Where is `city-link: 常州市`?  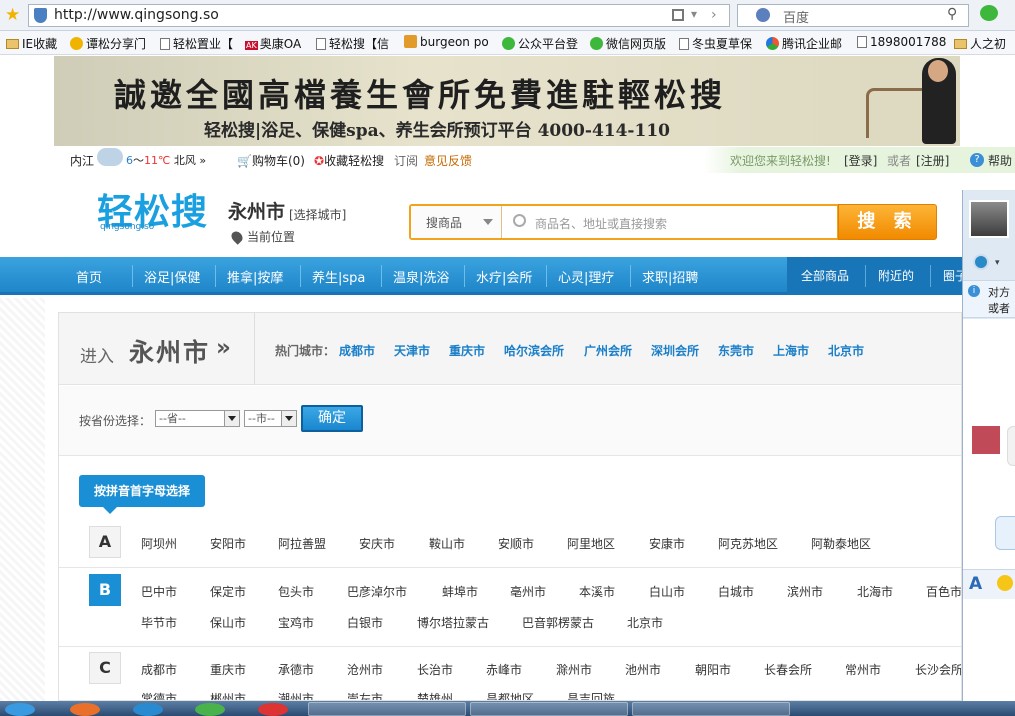 city-link: 常州市 is located at coordinates (863, 669).